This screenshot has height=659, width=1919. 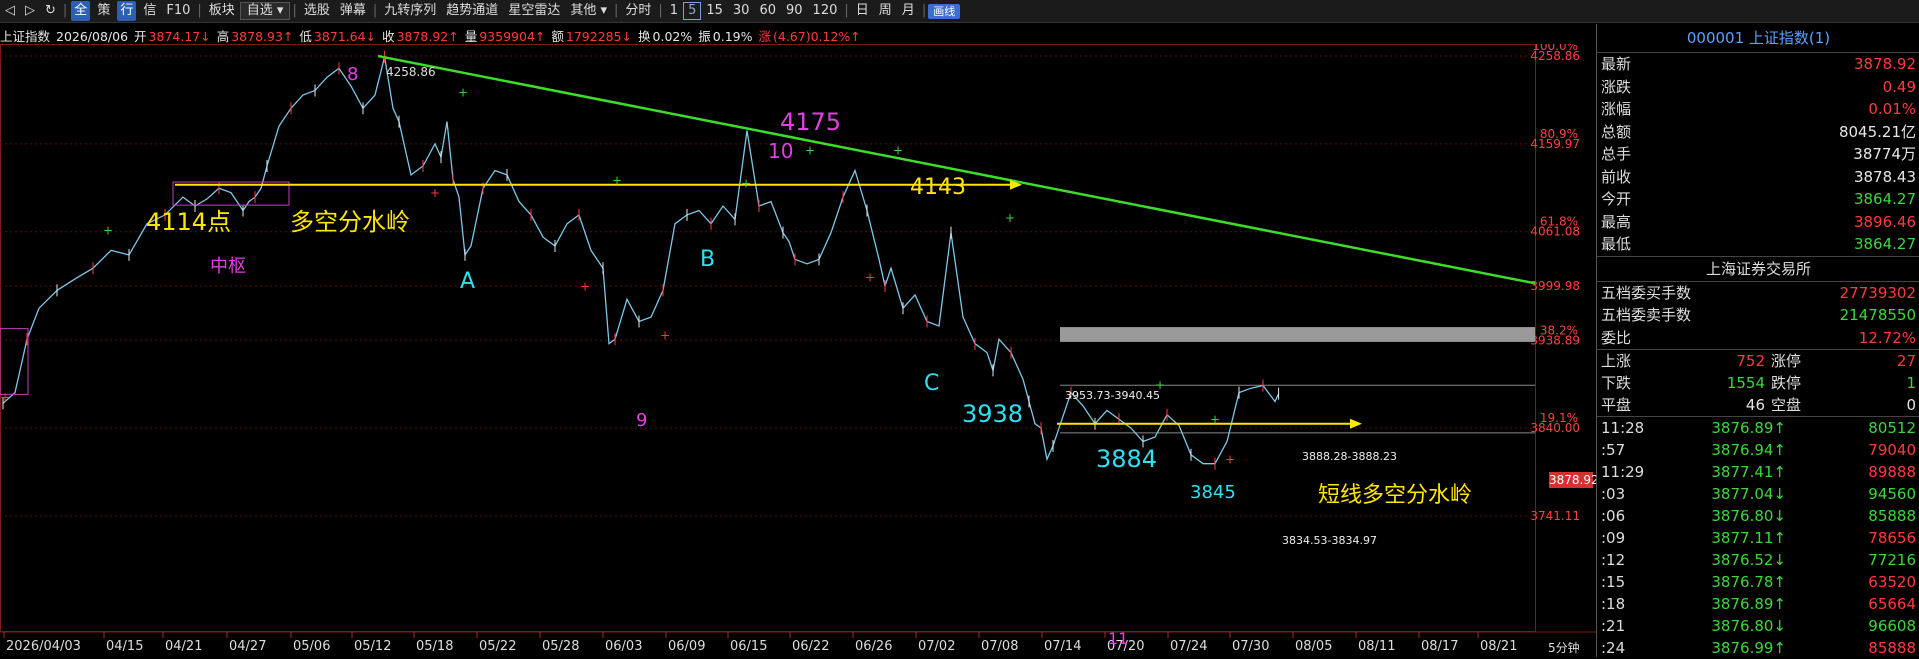 I want to click on breadth-count2: 1, so click(x=1911, y=383).